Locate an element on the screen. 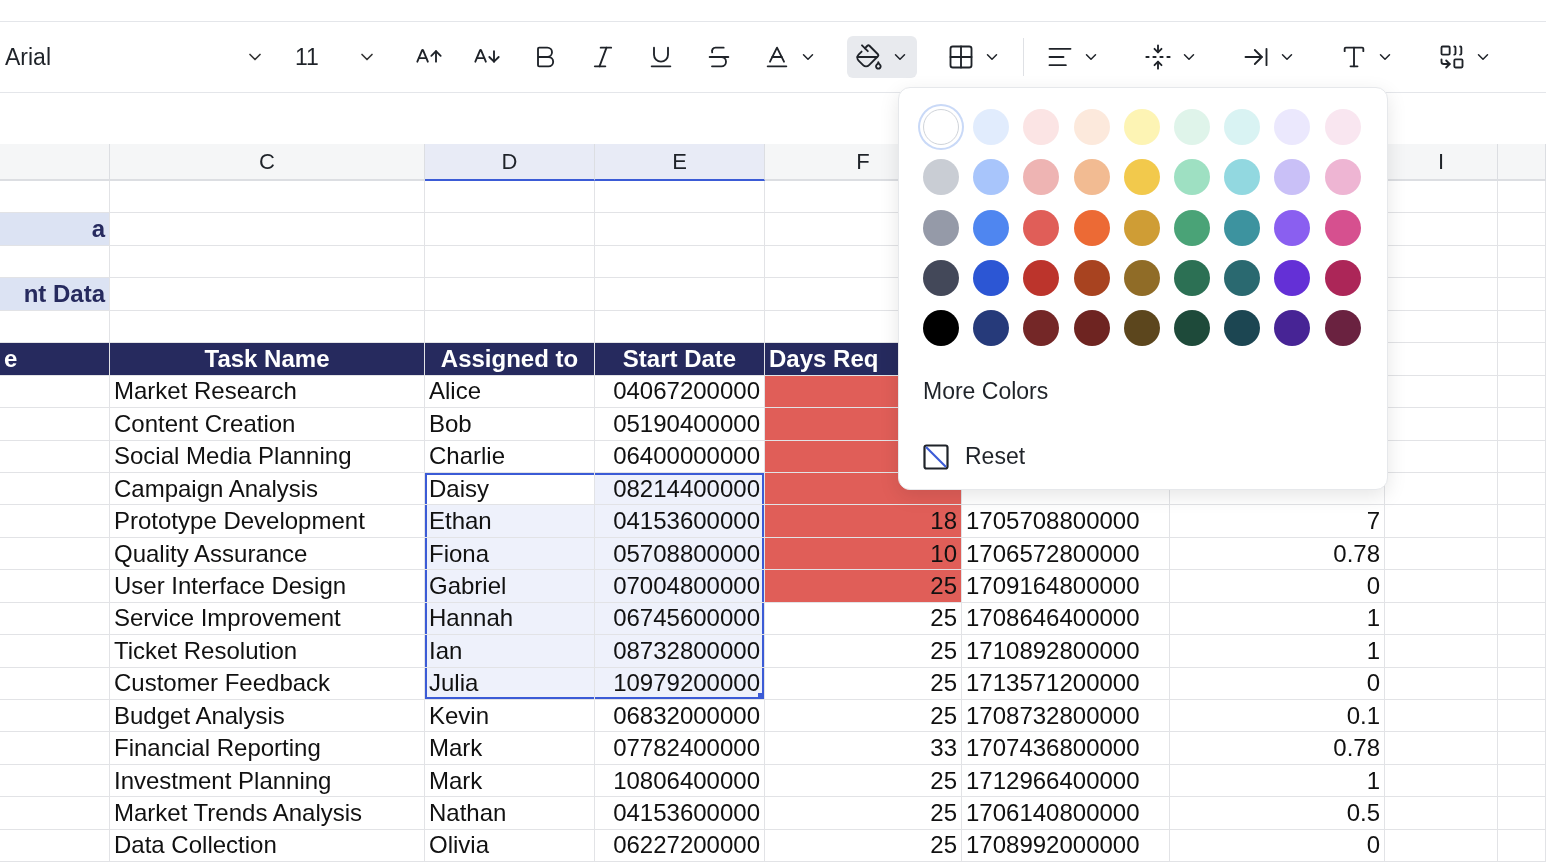  grid-icon is located at coordinates (961, 57).